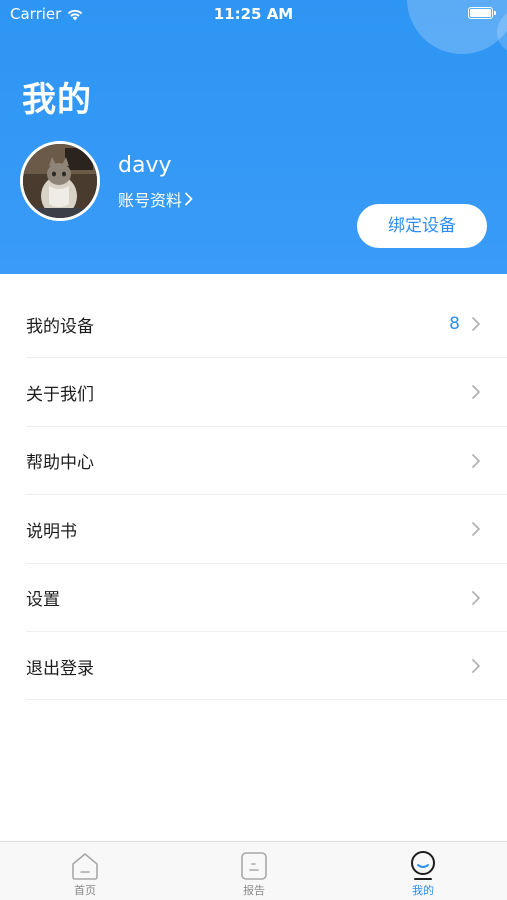 This screenshot has width=507, height=900. Describe the element at coordinates (254, 890) in the screenshot. I see `tab-report-label: 报告` at that location.